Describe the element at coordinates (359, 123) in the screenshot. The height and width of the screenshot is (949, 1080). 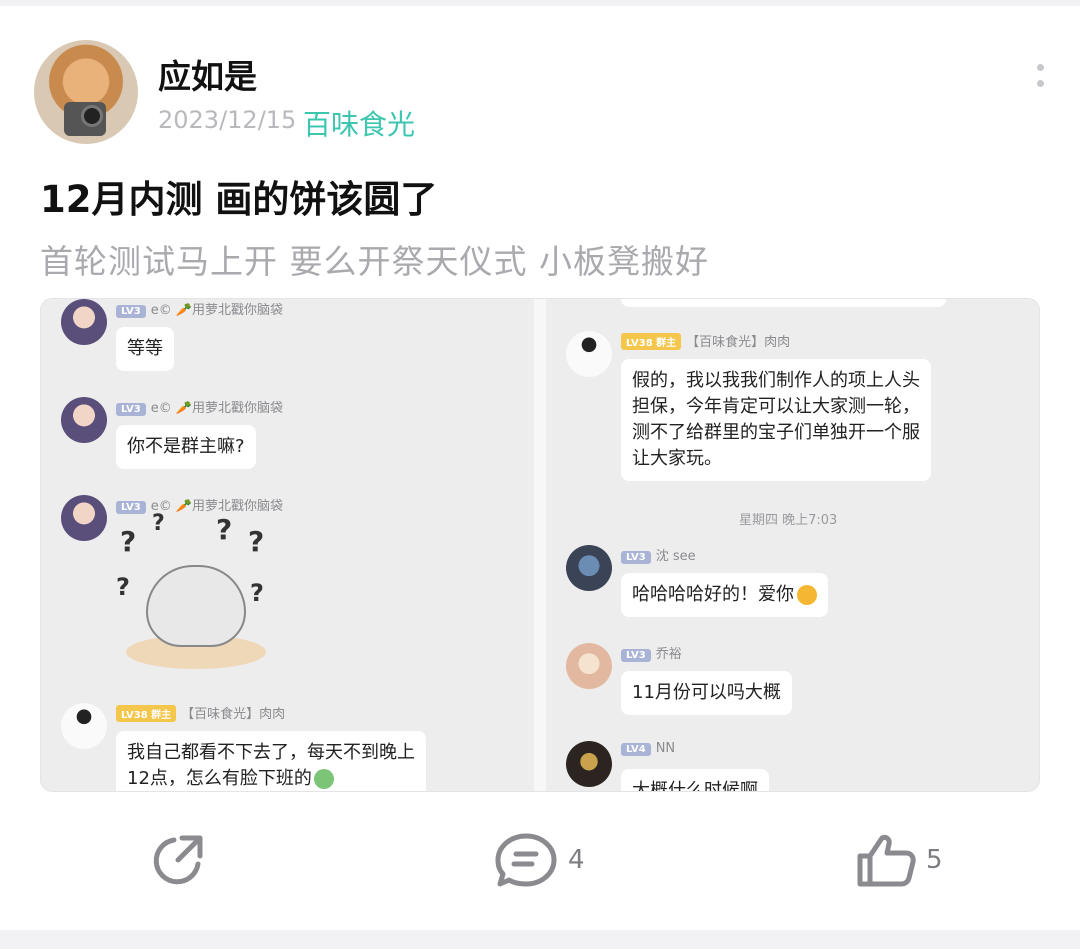
I see `channel-link: 百味食光` at that location.